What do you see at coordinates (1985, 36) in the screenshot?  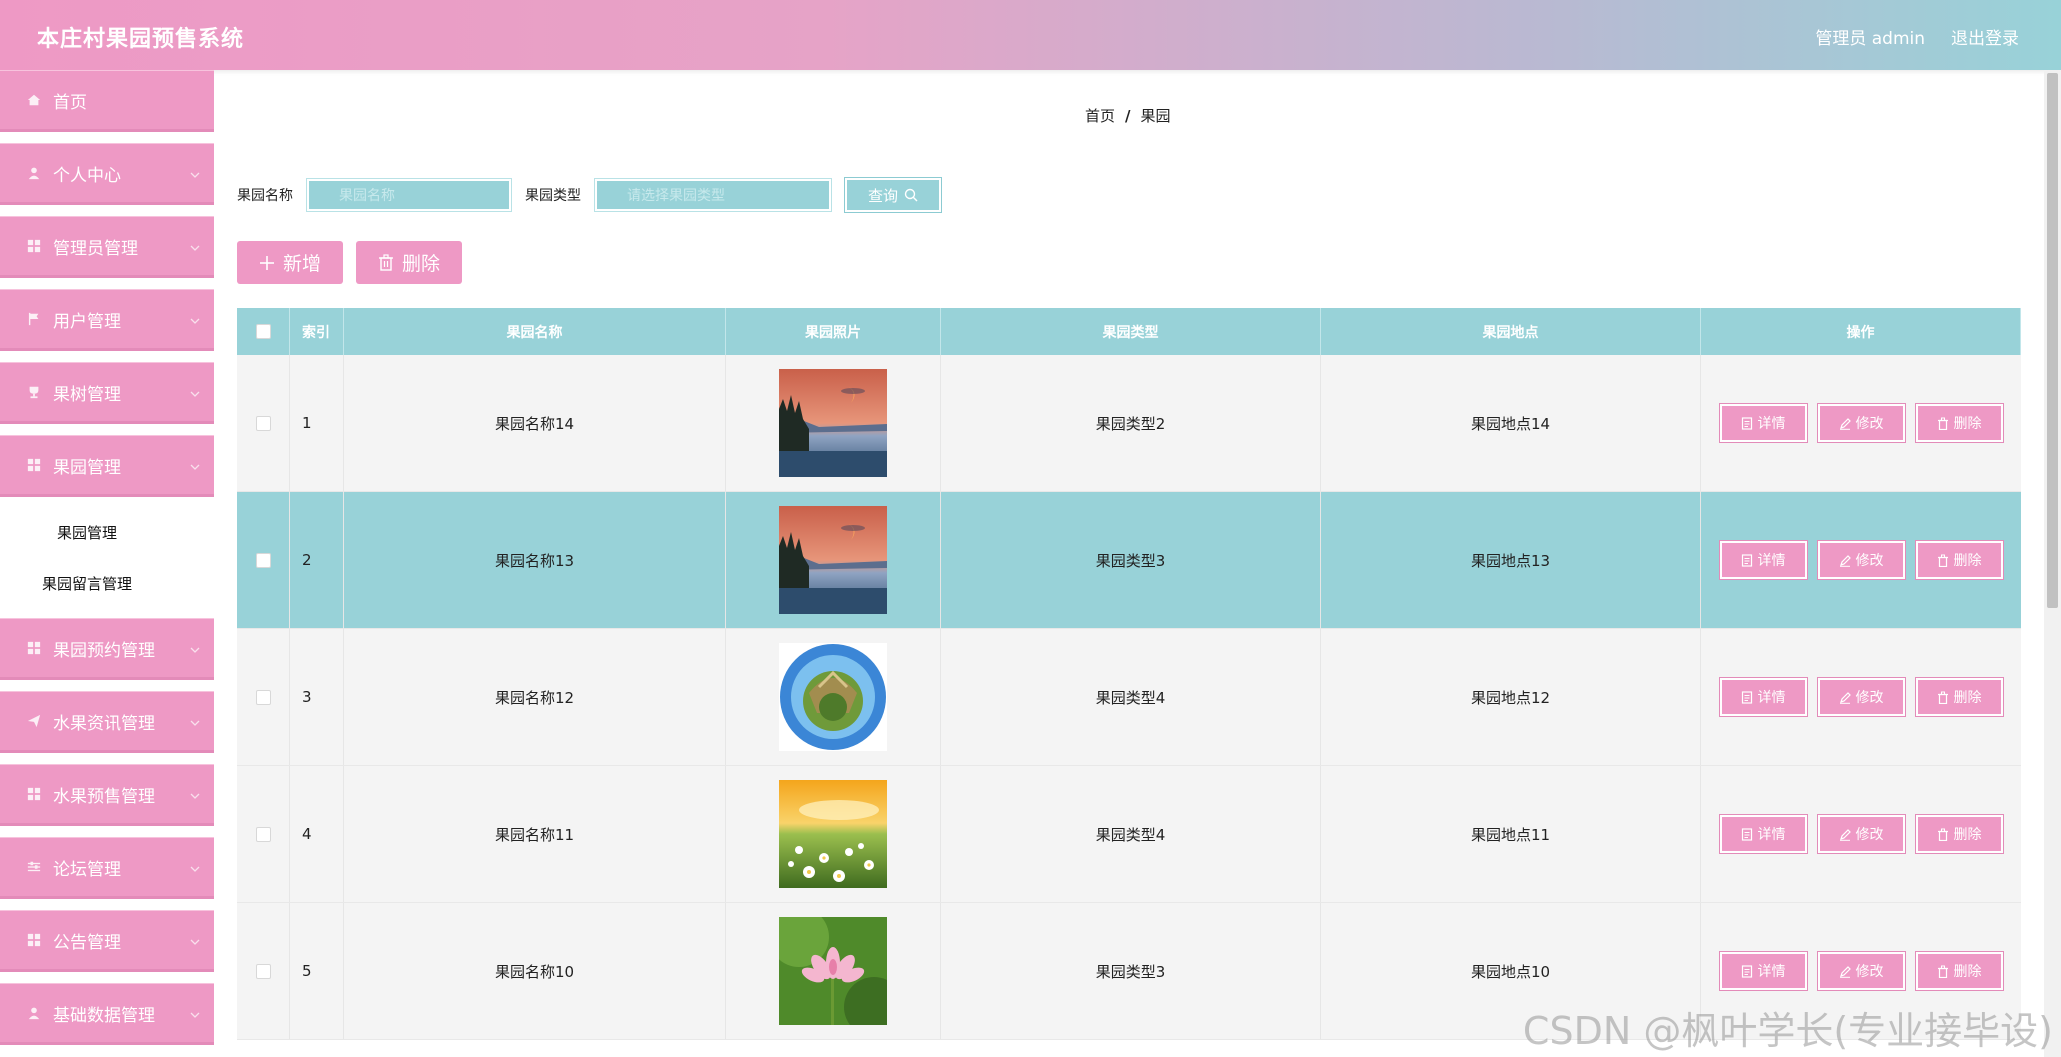 I see `logout-link: 退出登录` at bounding box center [1985, 36].